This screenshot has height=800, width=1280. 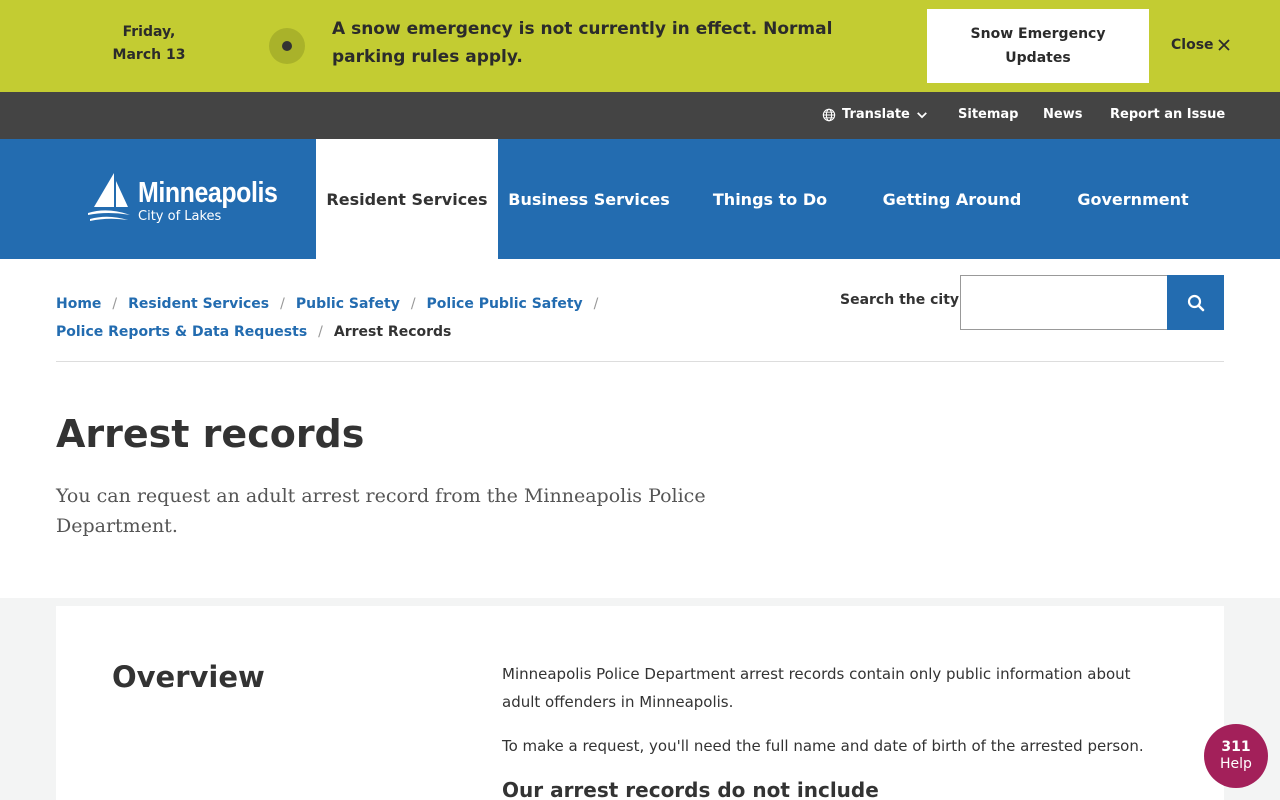 I want to click on search-icon, so click(x=1195, y=302).